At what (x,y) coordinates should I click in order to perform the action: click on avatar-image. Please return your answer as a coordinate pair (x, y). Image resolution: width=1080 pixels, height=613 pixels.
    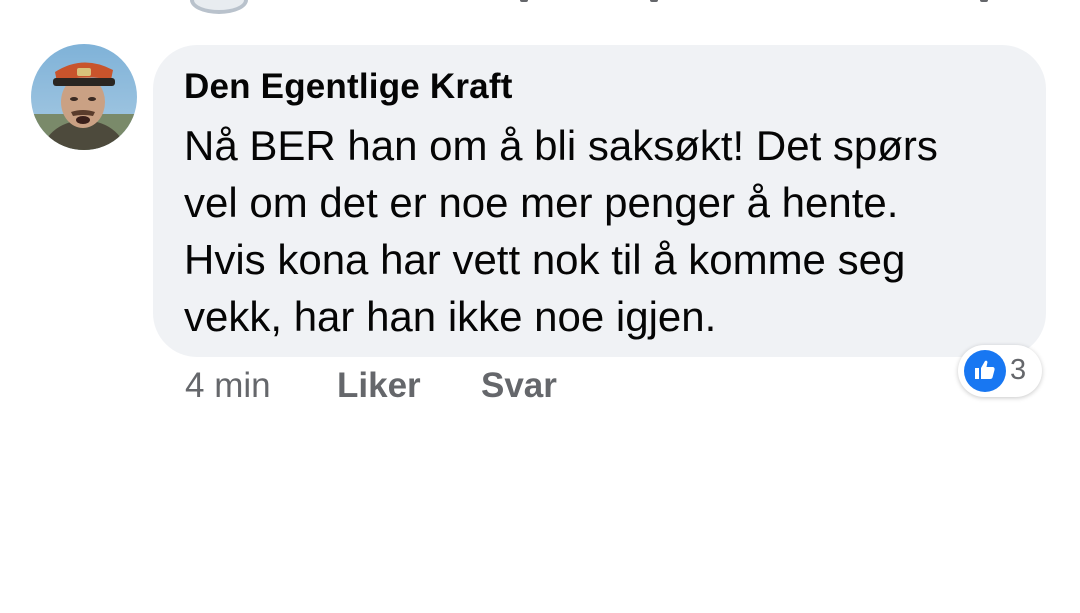
    Looking at the image, I should click on (84, 97).